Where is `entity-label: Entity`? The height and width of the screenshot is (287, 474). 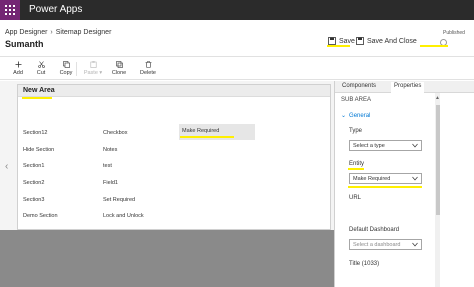 entity-label: Entity is located at coordinates (357, 164).